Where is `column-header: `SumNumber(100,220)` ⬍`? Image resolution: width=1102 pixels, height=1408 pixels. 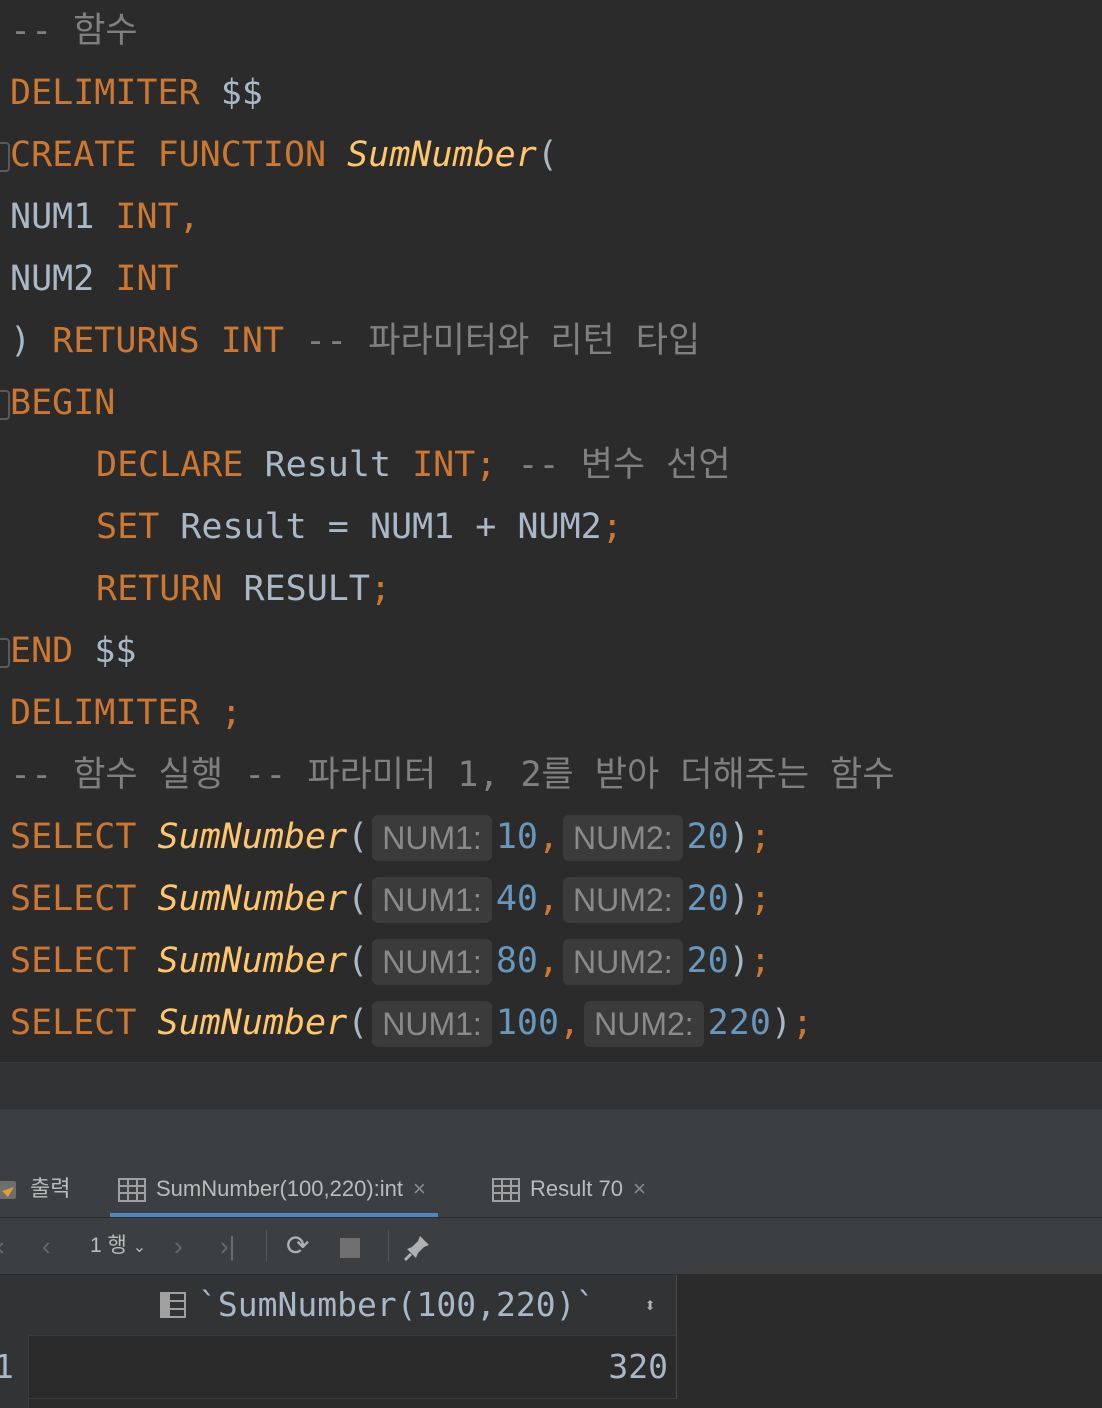 column-header: `SumNumber(100,220)` ⬍ is located at coordinates (352, 1305).